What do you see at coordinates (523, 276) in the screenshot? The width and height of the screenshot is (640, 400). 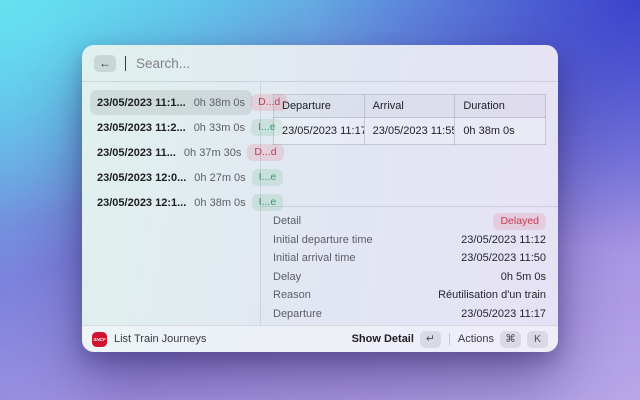 I see `metadata-value: 0h 5m 0s` at bounding box center [523, 276].